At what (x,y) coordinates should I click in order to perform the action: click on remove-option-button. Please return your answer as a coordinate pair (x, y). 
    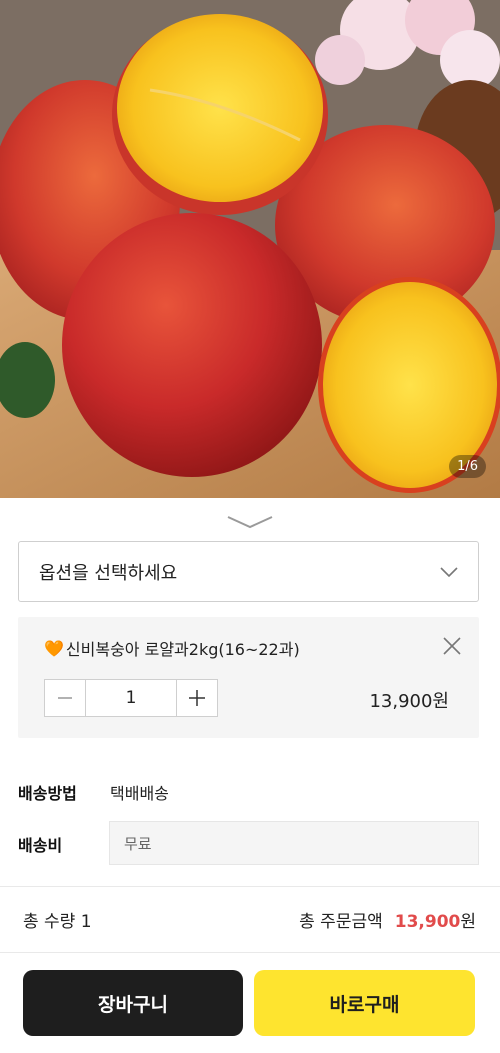
    Looking at the image, I should click on (452, 646).